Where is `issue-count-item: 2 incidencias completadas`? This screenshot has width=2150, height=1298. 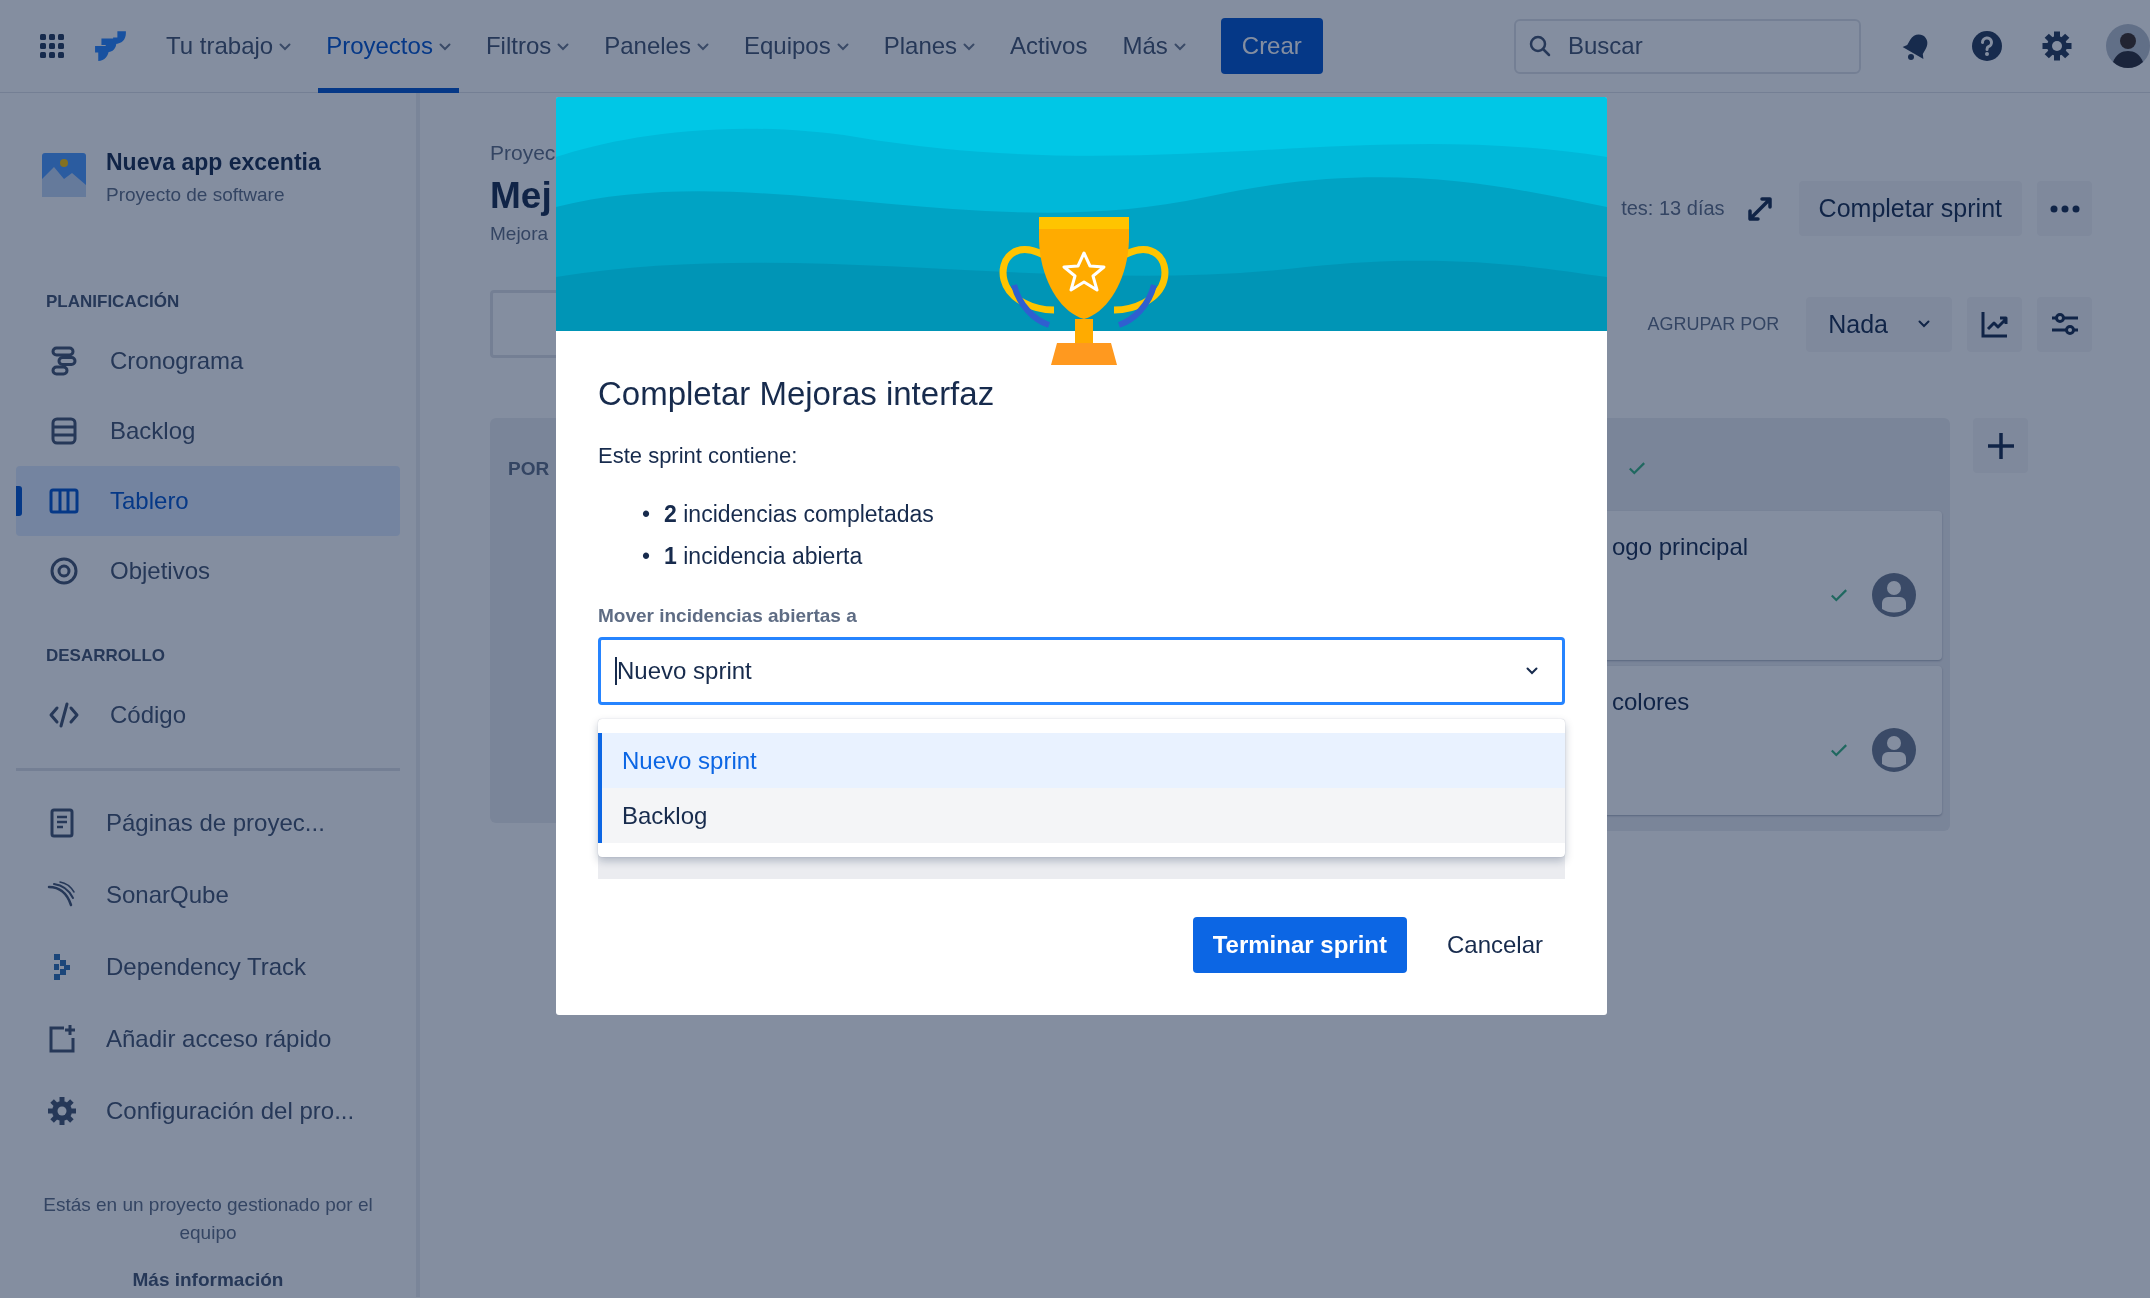
issue-count-item: 2 incidencias completadas is located at coordinates (799, 514).